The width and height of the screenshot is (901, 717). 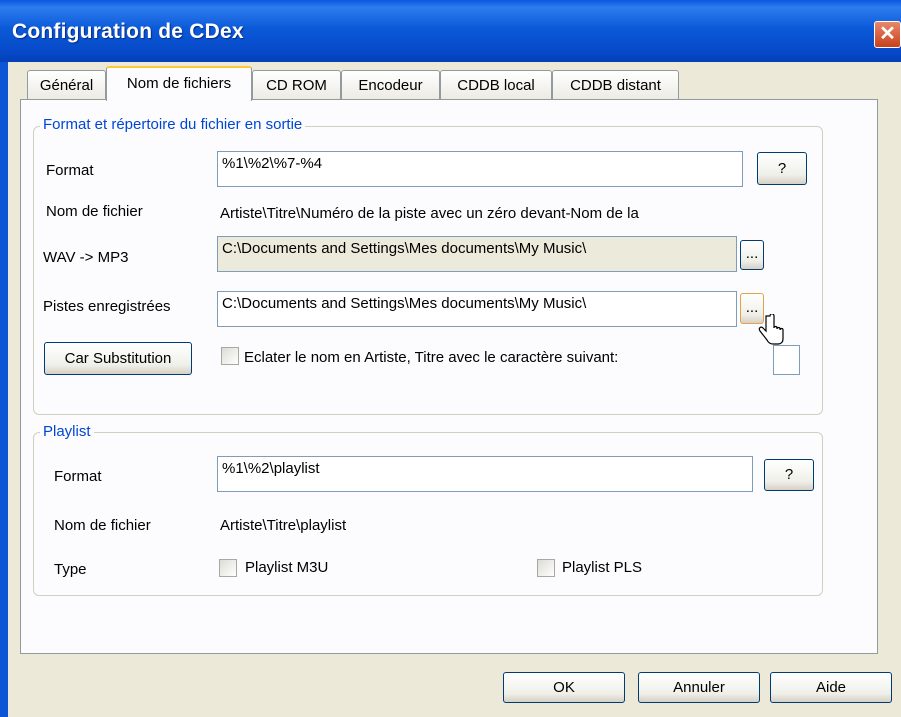 I want to click on filename-label: Nom de fichier, so click(x=94, y=211).